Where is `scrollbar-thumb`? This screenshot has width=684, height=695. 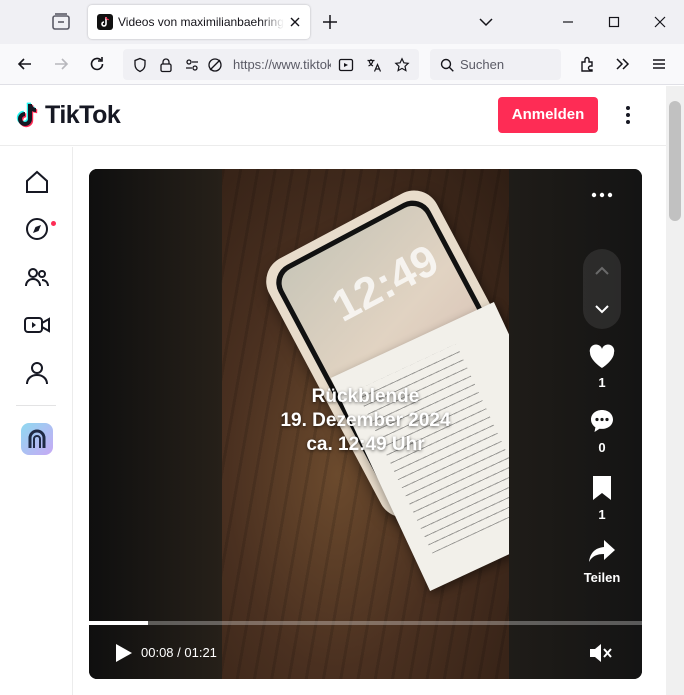 scrollbar-thumb is located at coordinates (675, 161).